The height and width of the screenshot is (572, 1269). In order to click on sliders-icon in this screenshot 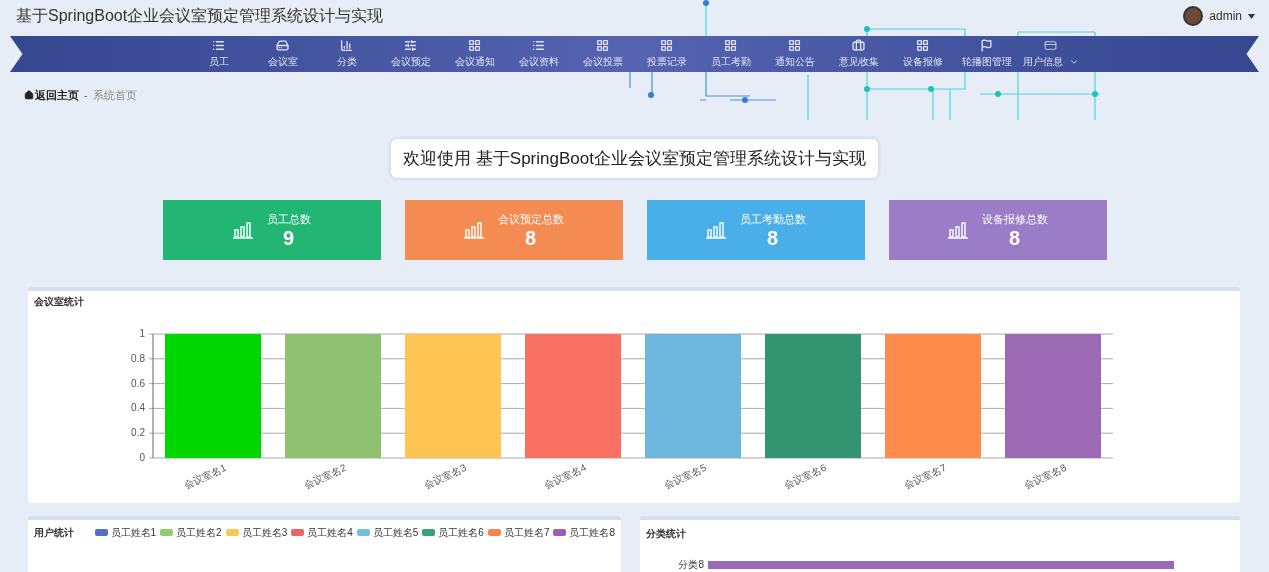, I will do `click(410, 45)`.